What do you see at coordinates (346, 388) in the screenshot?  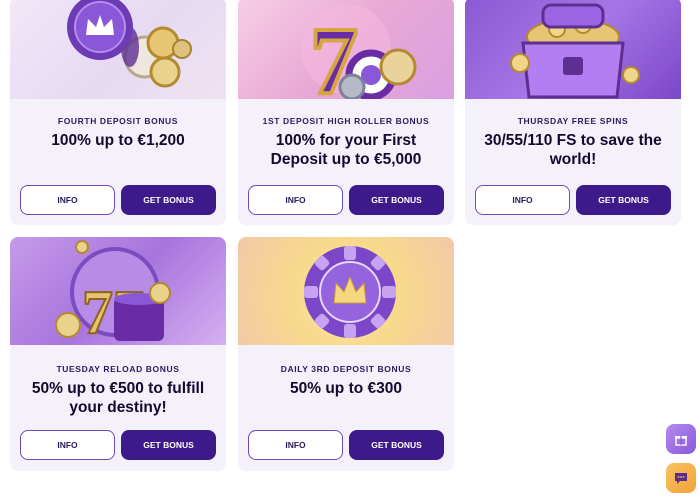 I see `promo-title: 50% up to €300` at bounding box center [346, 388].